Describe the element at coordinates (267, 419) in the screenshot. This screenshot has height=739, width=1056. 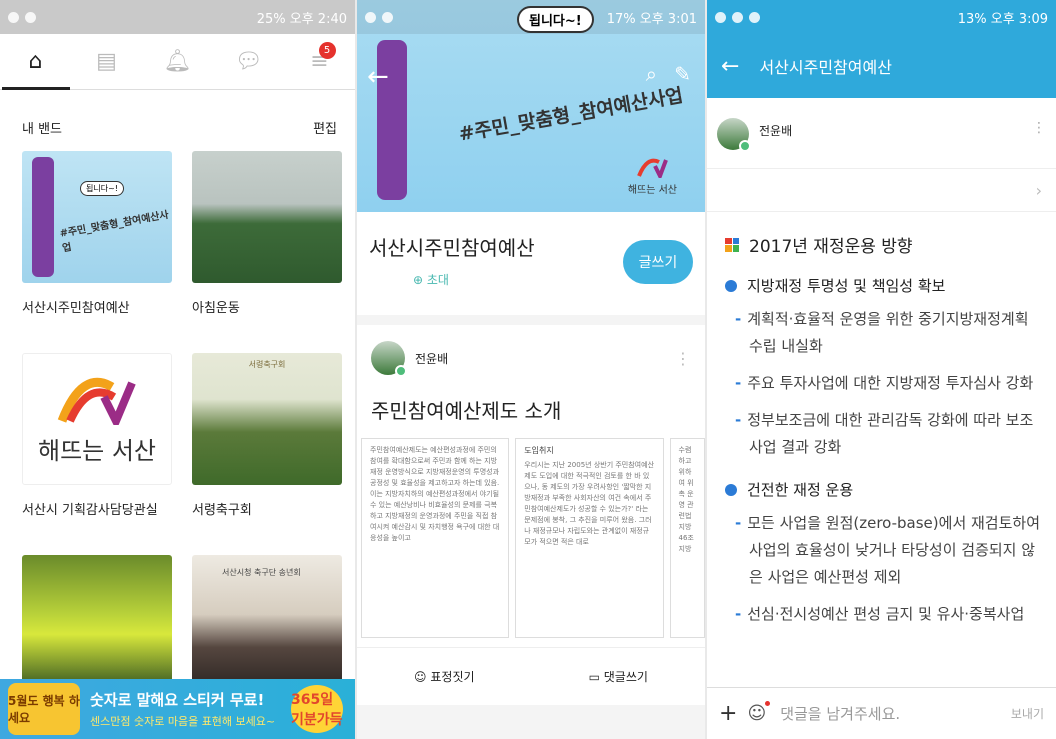
I see `band-thumbnail: 서령축구회` at that location.